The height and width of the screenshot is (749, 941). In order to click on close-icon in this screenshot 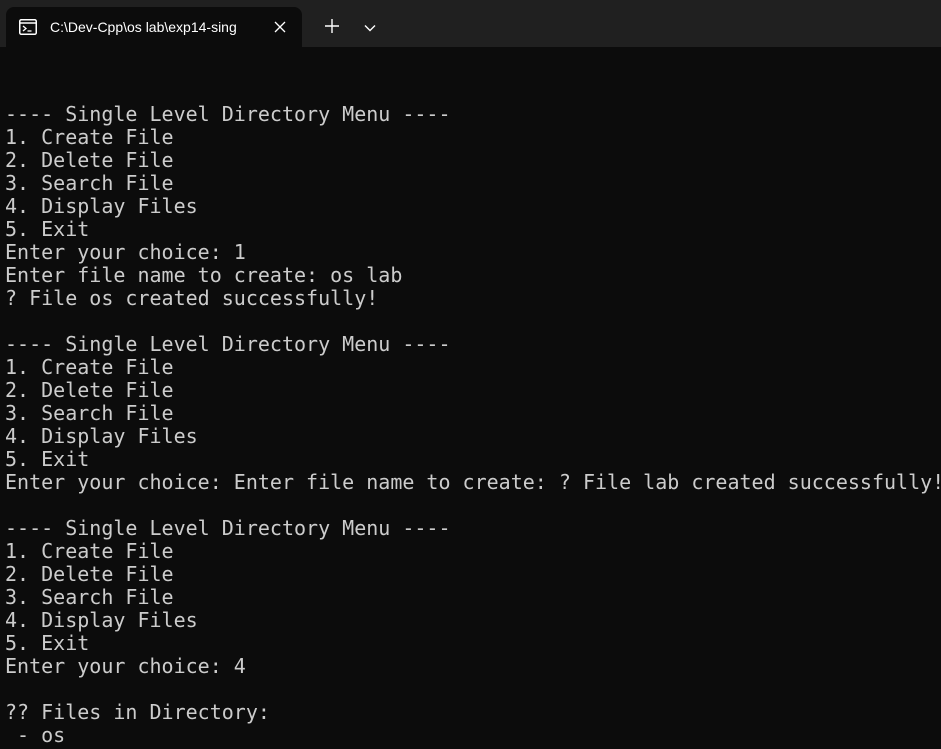, I will do `click(280, 27)`.